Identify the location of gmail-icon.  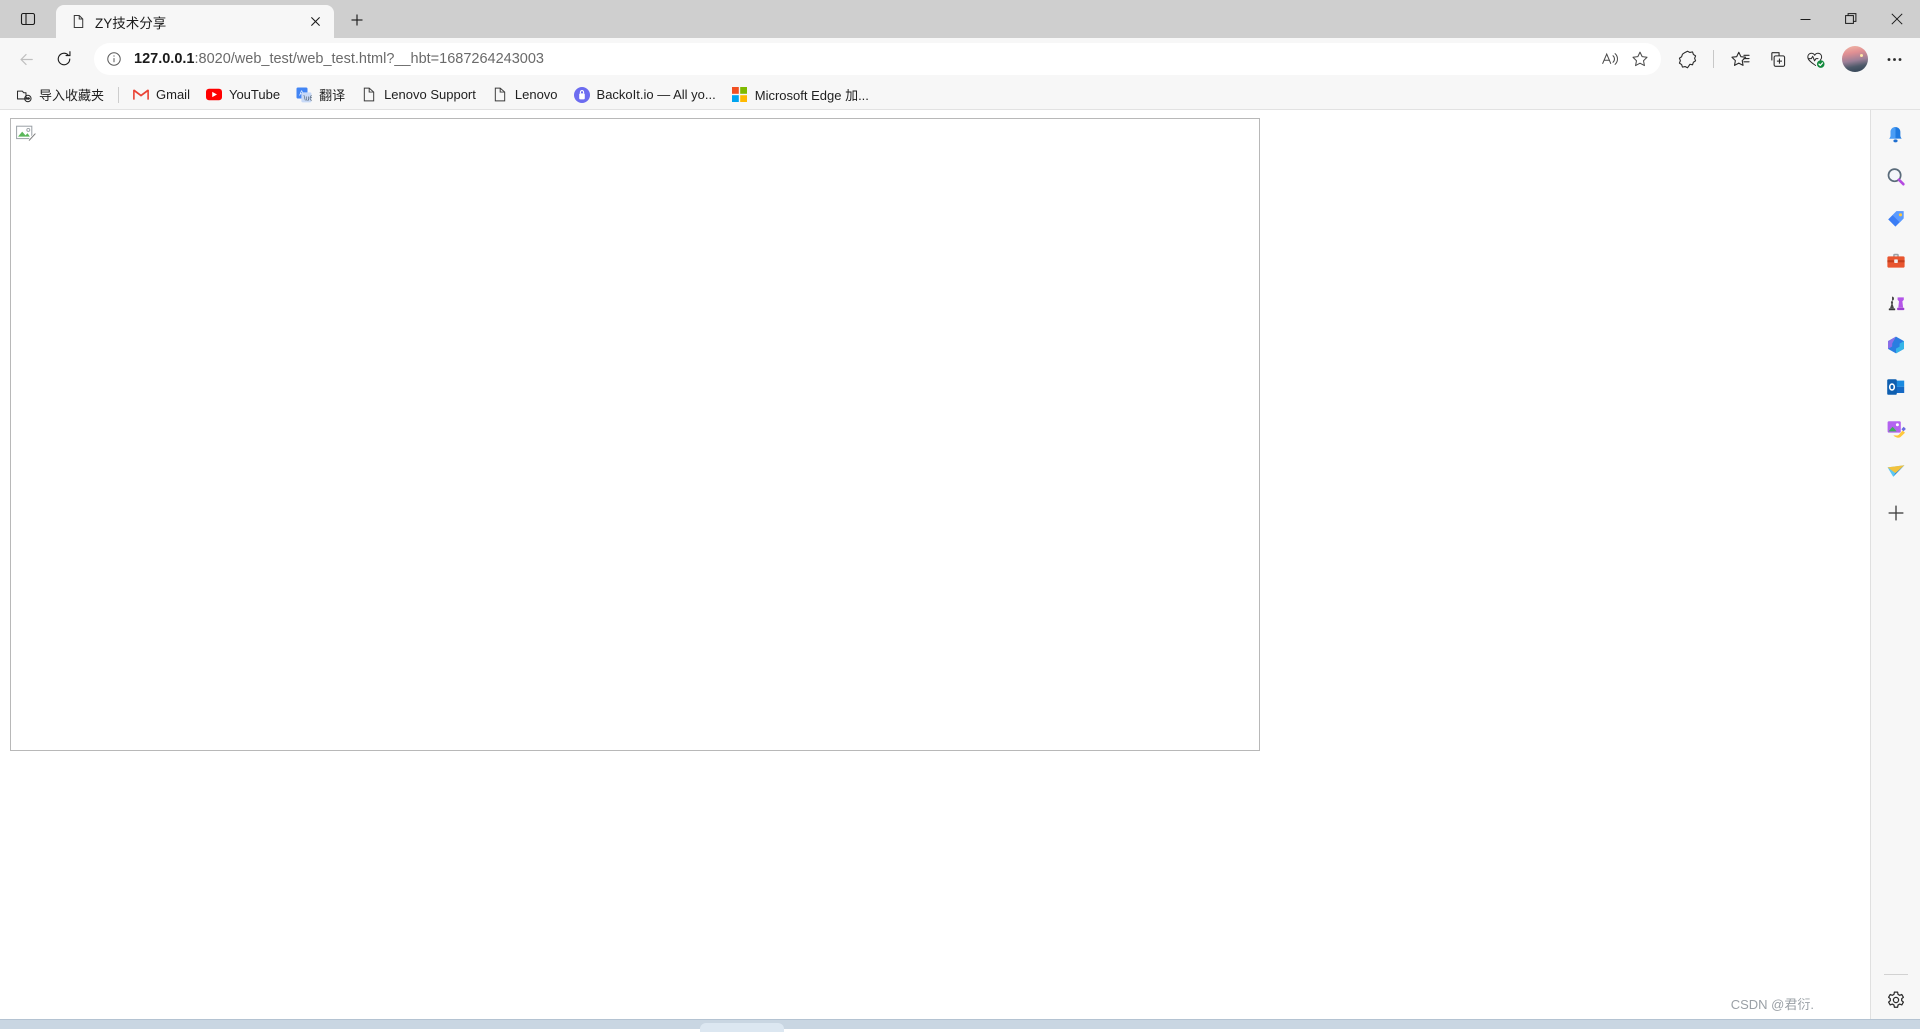
(141, 95).